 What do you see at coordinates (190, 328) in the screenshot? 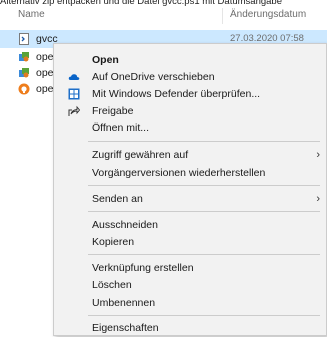
I see `menu-item-eigenschaften: Eigenschaften` at bounding box center [190, 328].